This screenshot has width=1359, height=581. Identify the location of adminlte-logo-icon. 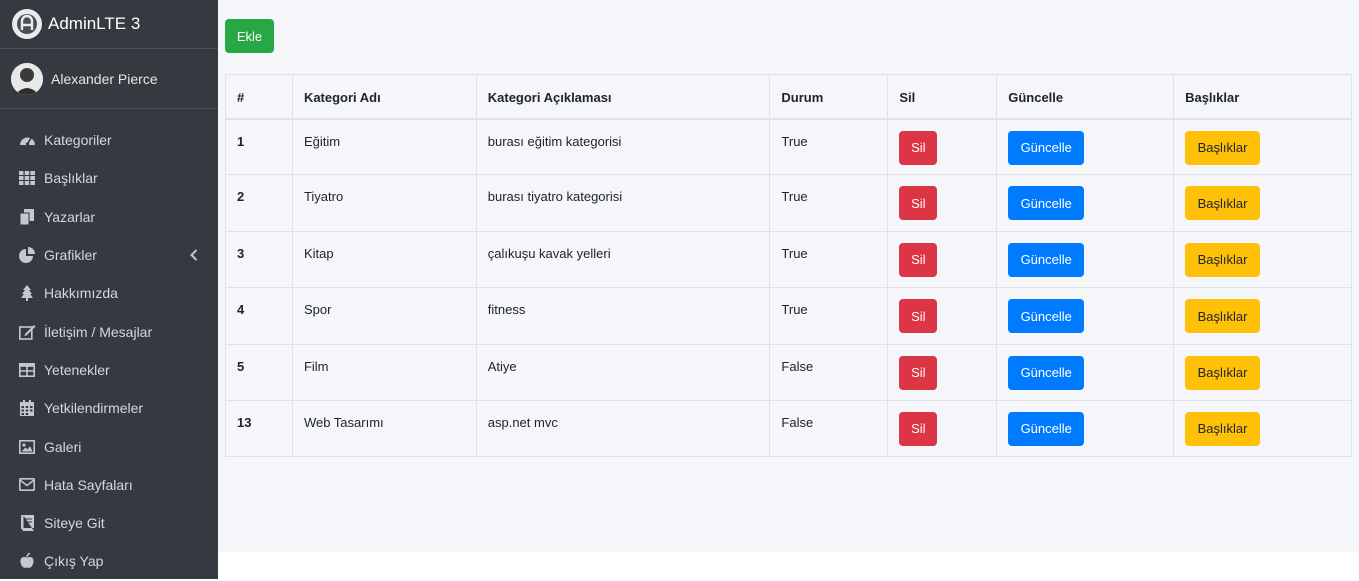
(27, 24).